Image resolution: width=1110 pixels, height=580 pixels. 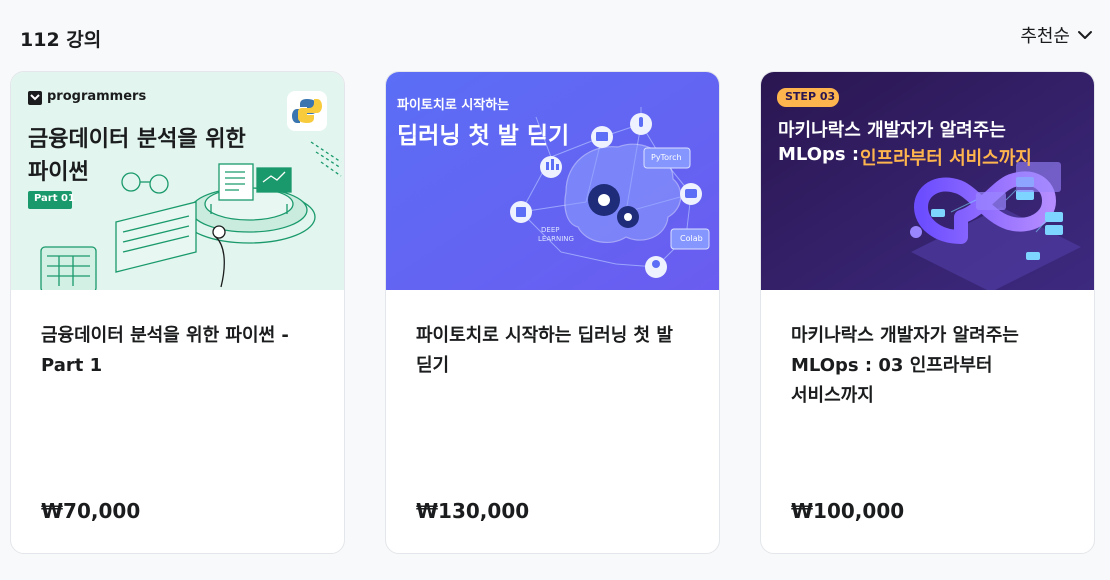 What do you see at coordinates (177, 181) in the screenshot?
I see `course-thumbnail: programmers 금융데이터 분석을 위한 파이썬 Part 01` at bounding box center [177, 181].